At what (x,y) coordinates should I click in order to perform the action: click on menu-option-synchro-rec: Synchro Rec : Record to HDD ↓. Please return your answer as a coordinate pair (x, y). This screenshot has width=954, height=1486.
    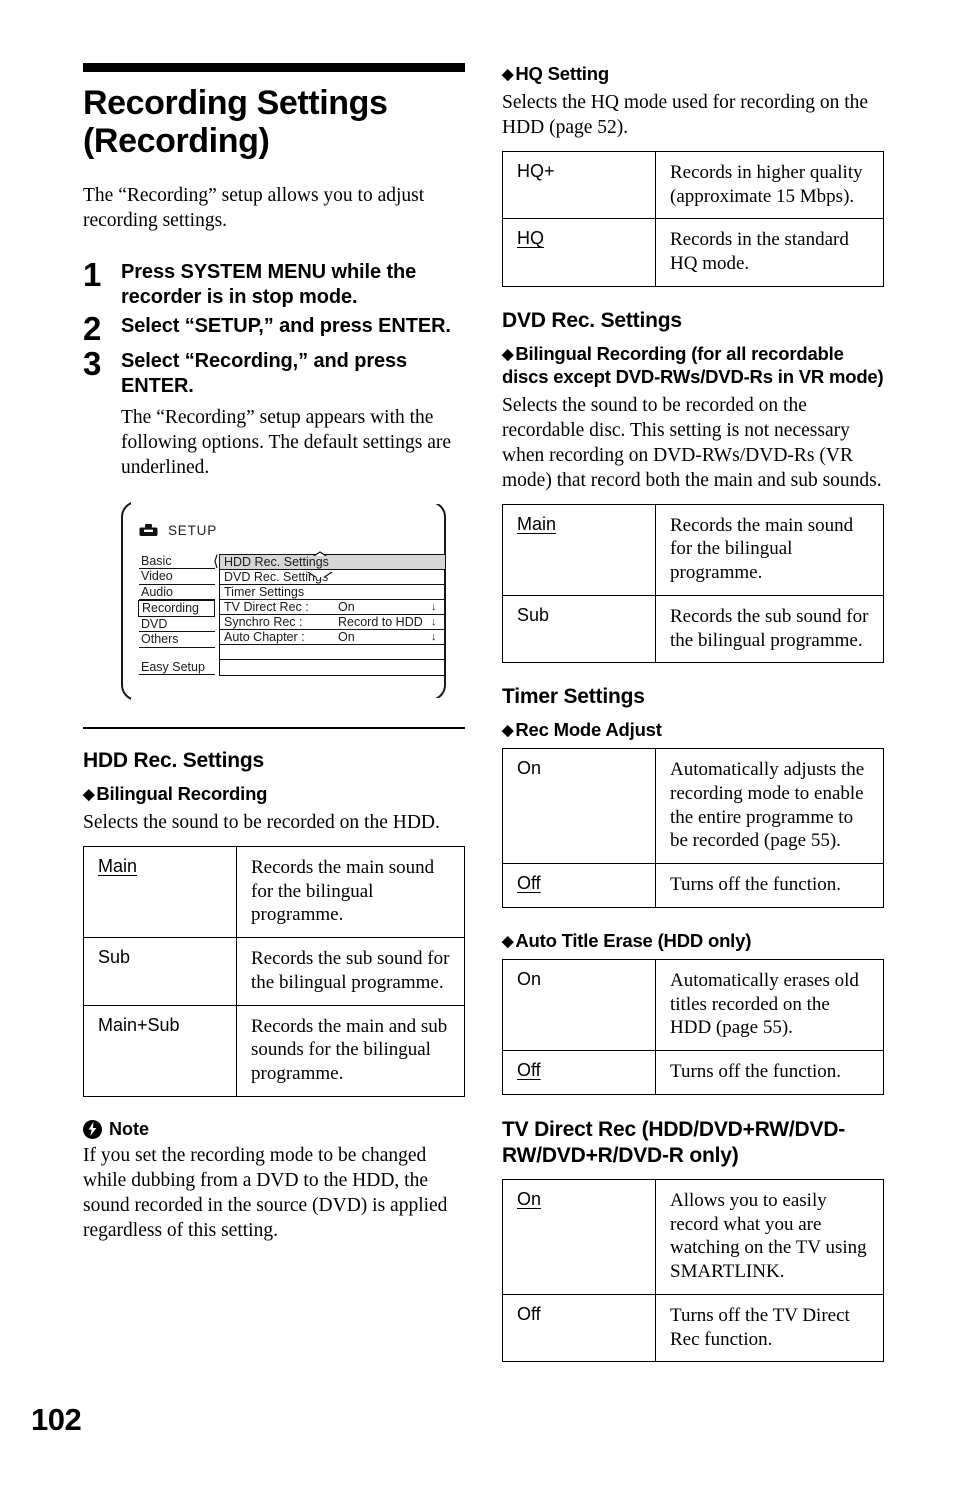
    Looking at the image, I should click on (332, 622).